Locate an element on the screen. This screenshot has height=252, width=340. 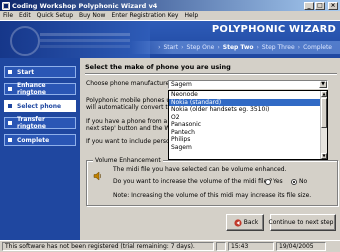
sidebar-item-enhance-ringtone: Enhance ringtone is located at coordinates (40, 89).